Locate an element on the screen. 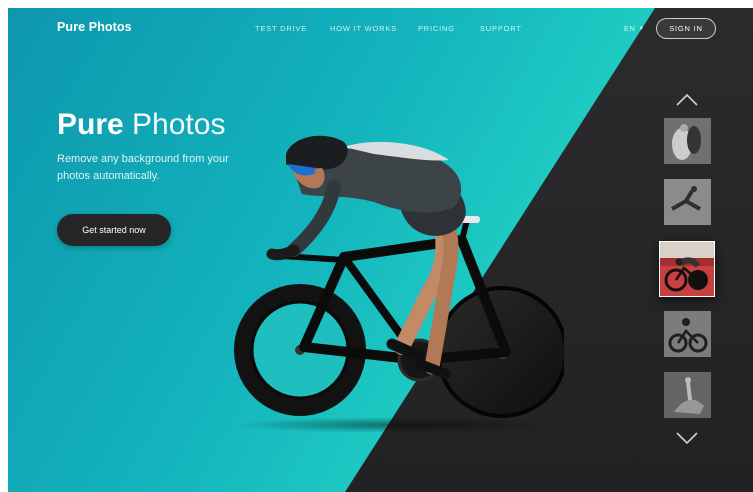  thumbnail-runner is located at coordinates (687, 202).